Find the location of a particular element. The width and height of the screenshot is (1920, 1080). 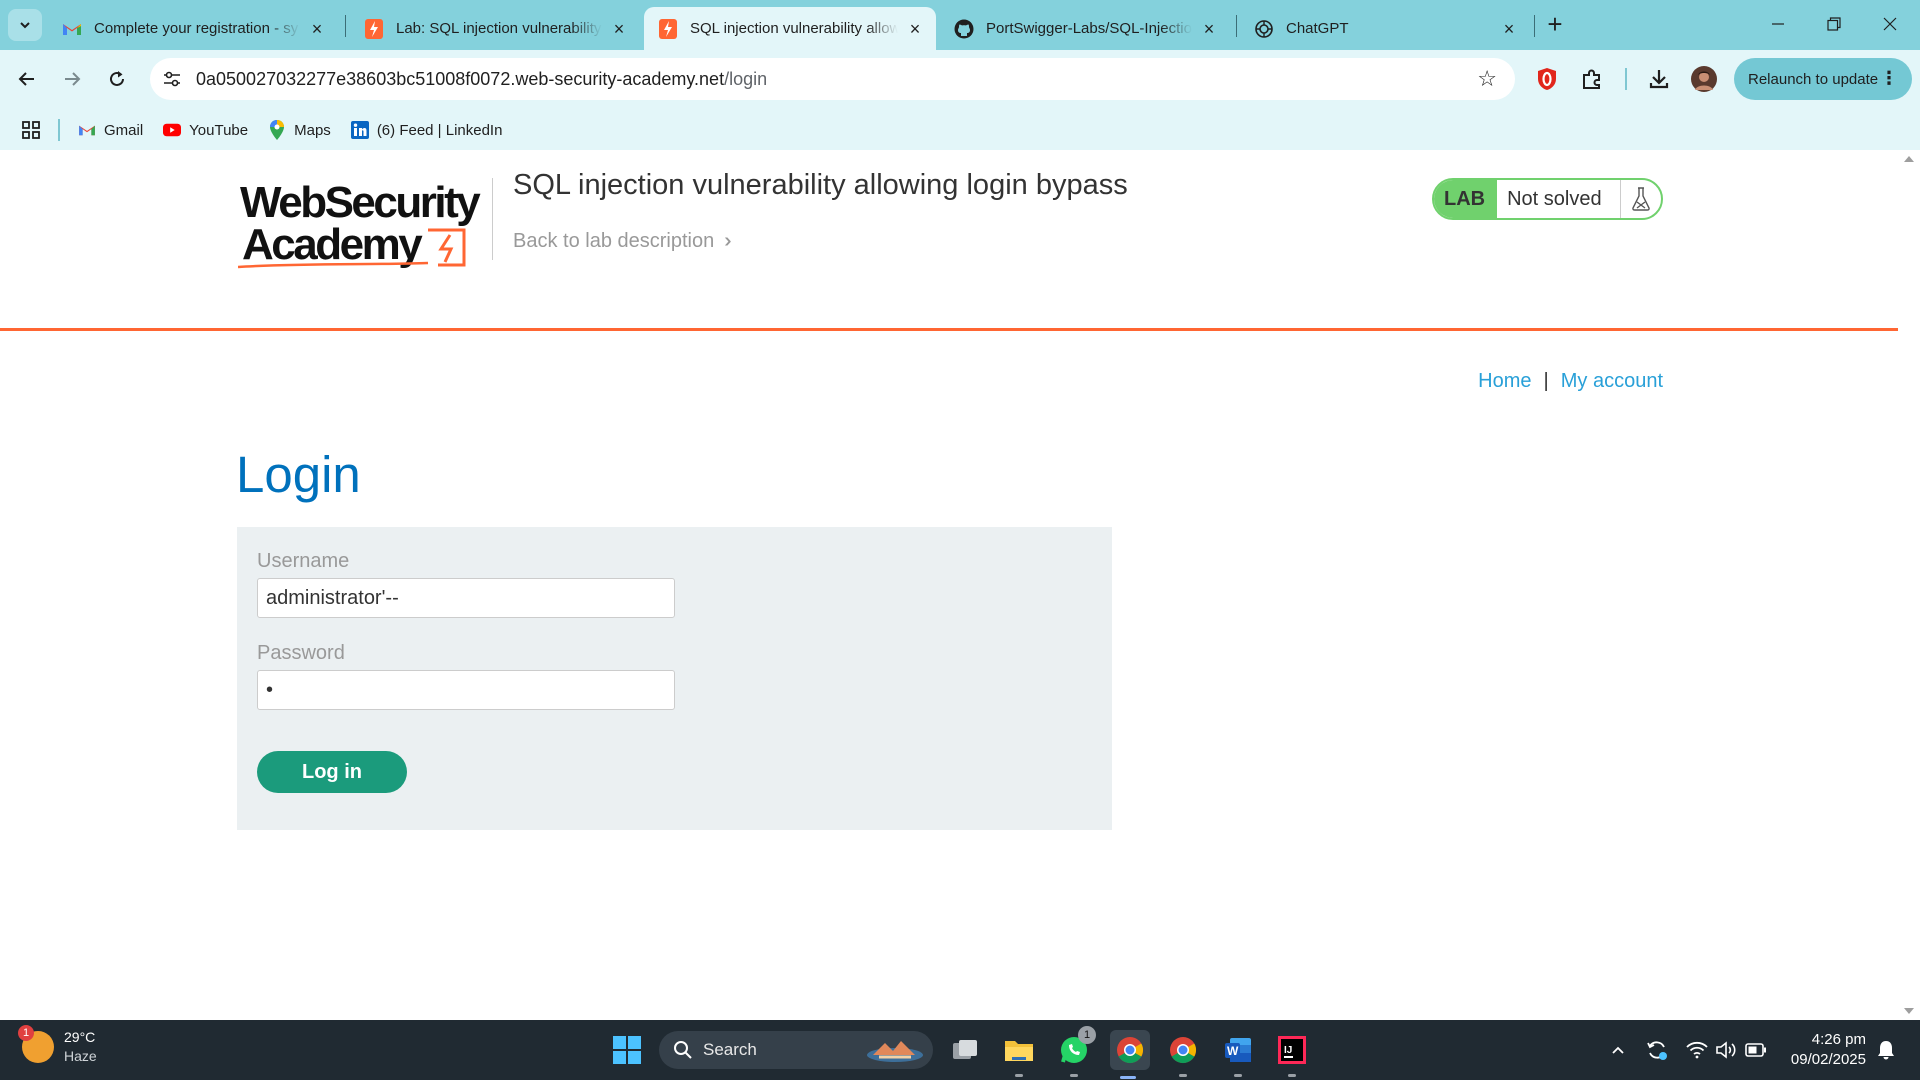

clock-date: 09/02/2025 is located at coordinates (1828, 1059).